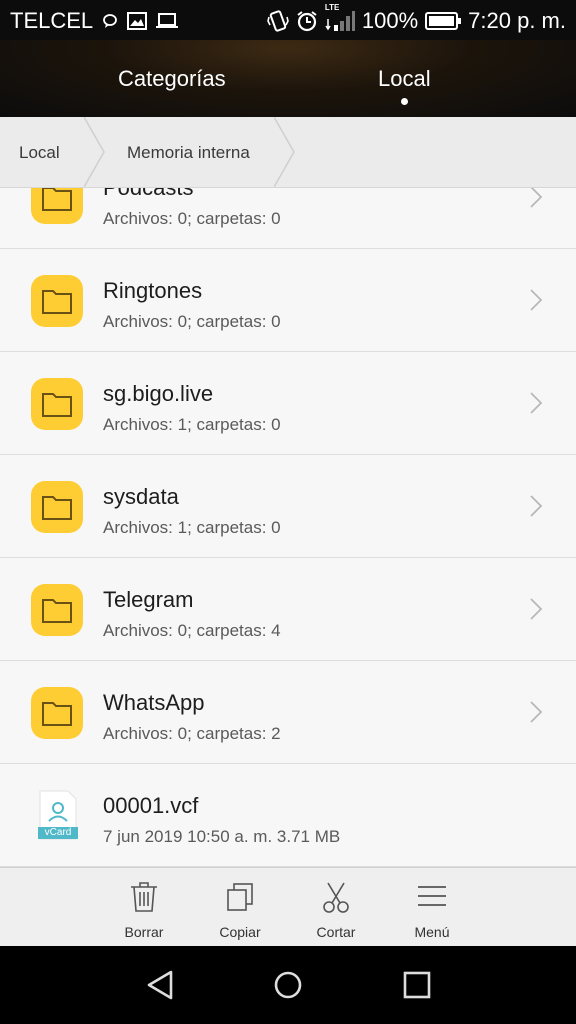 The height and width of the screenshot is (1024, 576). What do you see at coordinates (288, 300) in the screenshot?
I see `list-item: Ringtones Archivos: 0; carpetas: 0` at bounding box center [288, 300].